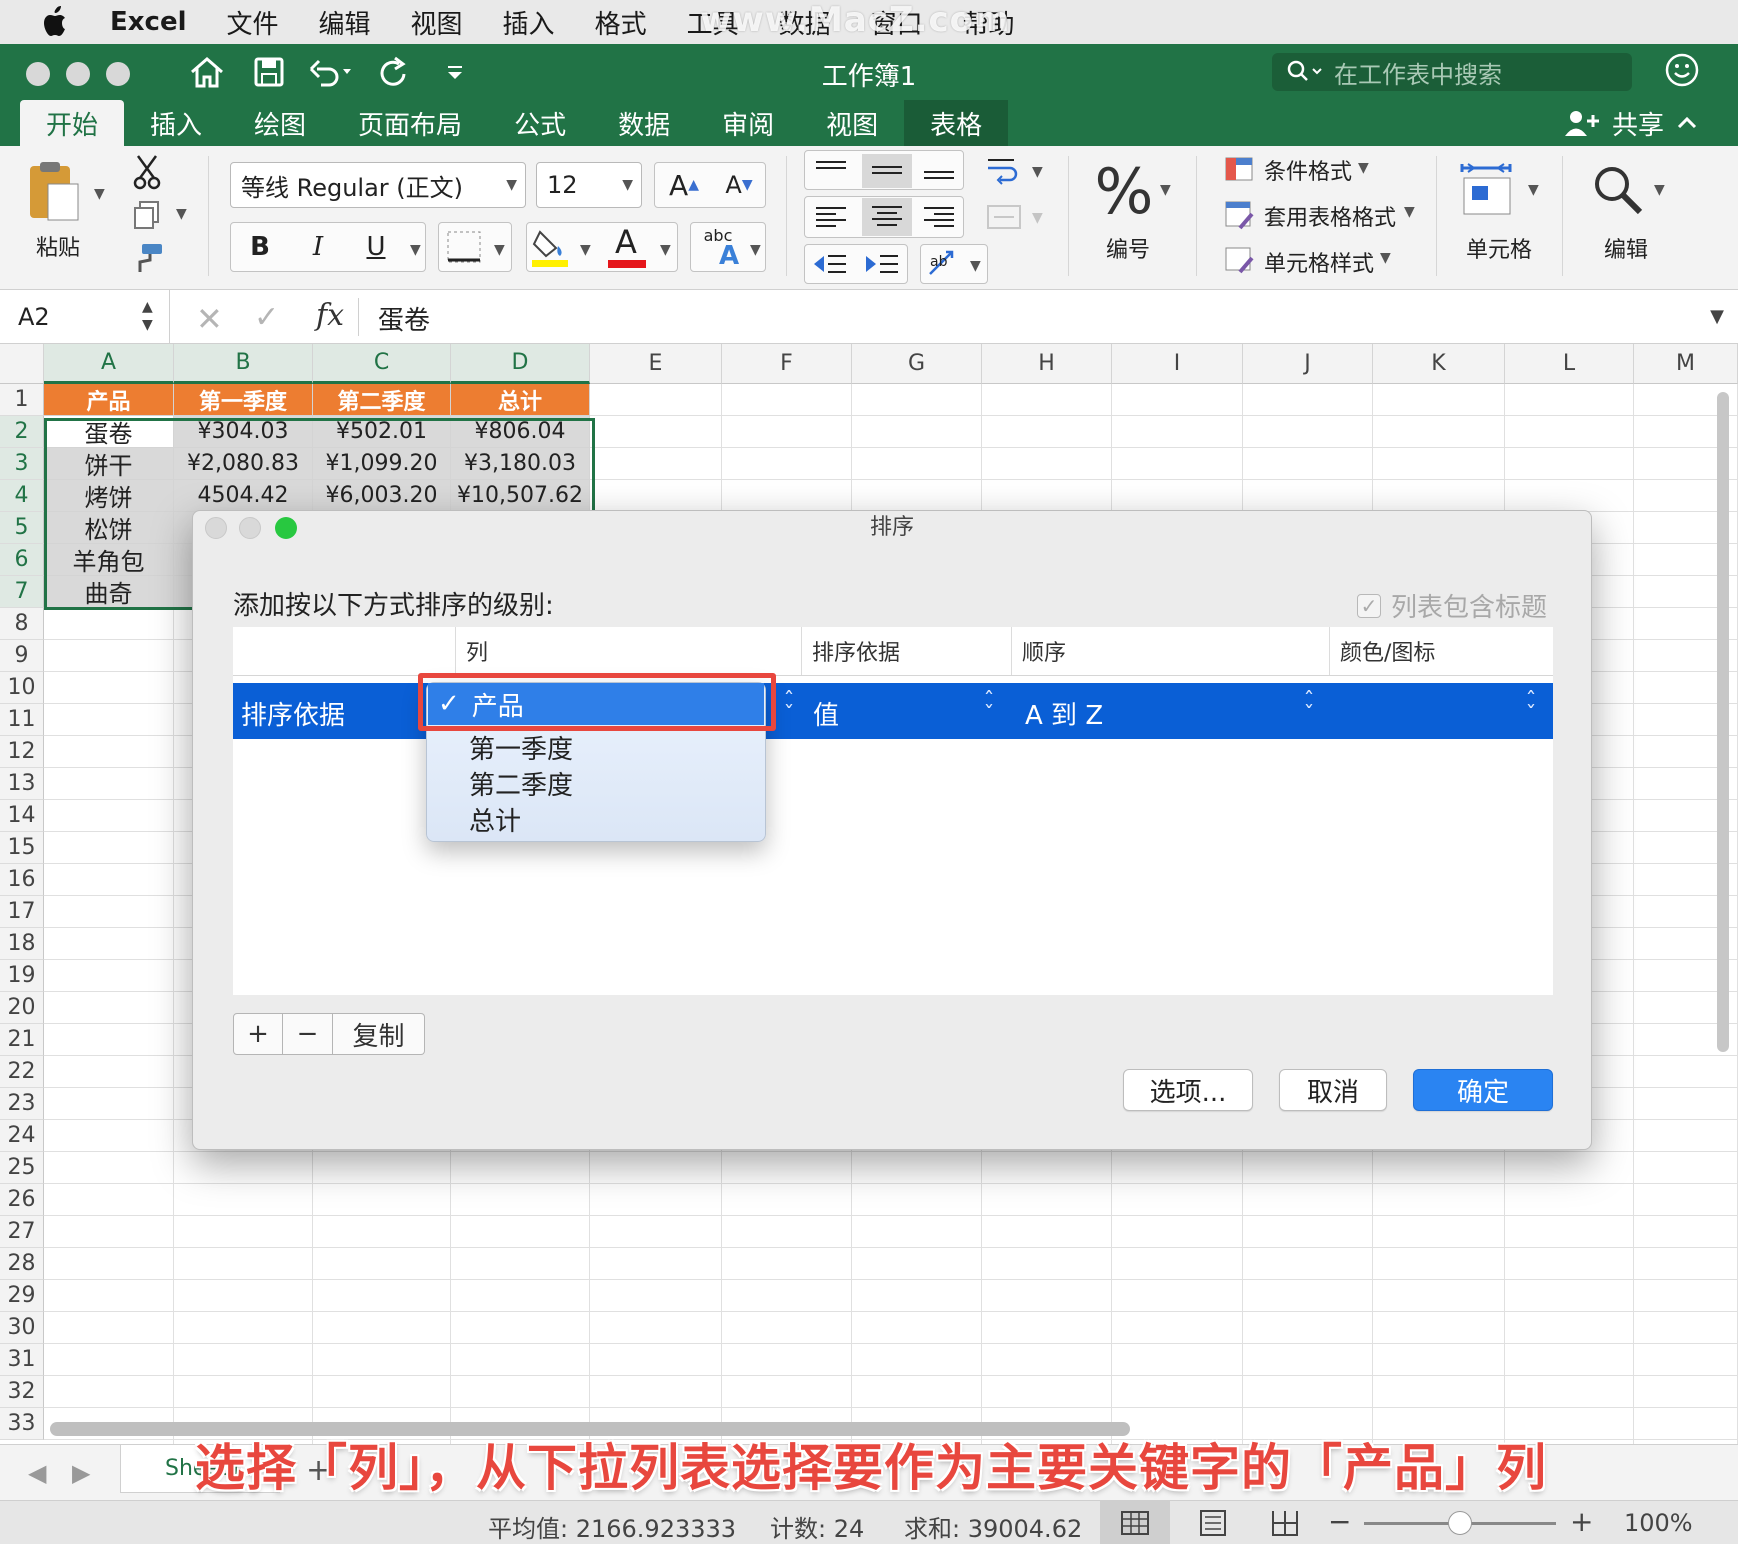 The height and width of the screenshot is (1544, 1738). I want to click on dialog-close-button, so click(216, 528).